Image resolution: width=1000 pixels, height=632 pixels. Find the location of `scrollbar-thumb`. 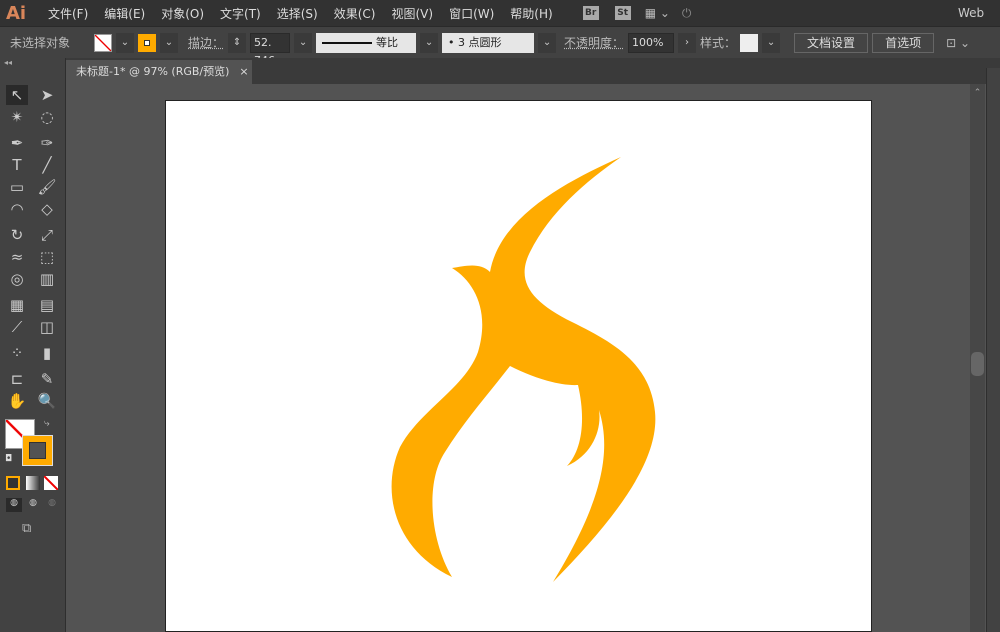

scrollbar-thumb is located at coordinates (977, 364).